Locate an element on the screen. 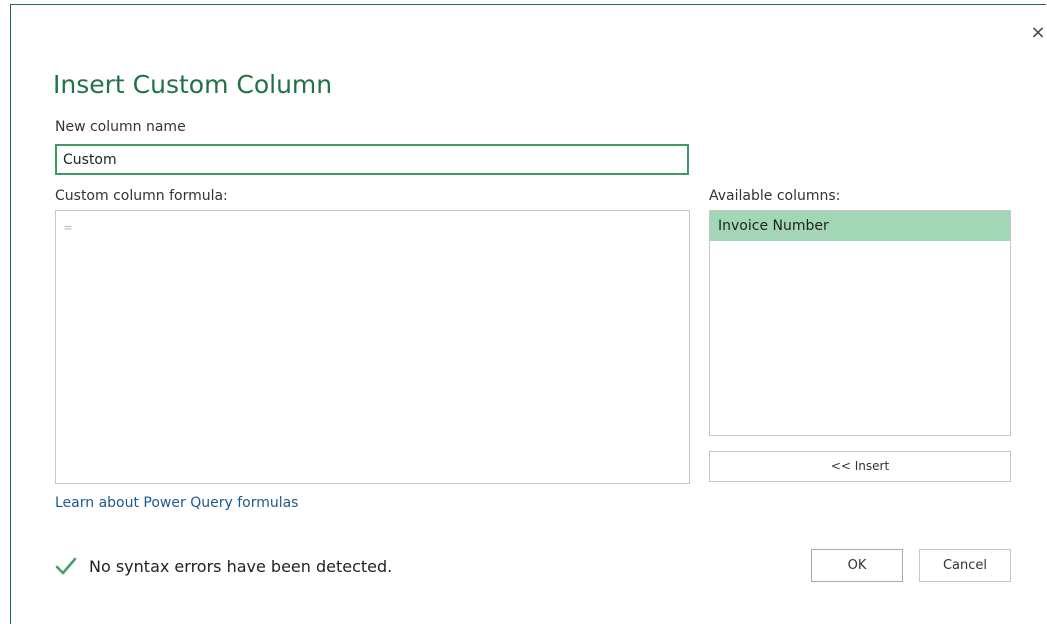 Image resolution: width=1047 pixels, height=624 pixels. syntax-status-text: No syntax errors have been detected. is located at coordinates (241, 566).